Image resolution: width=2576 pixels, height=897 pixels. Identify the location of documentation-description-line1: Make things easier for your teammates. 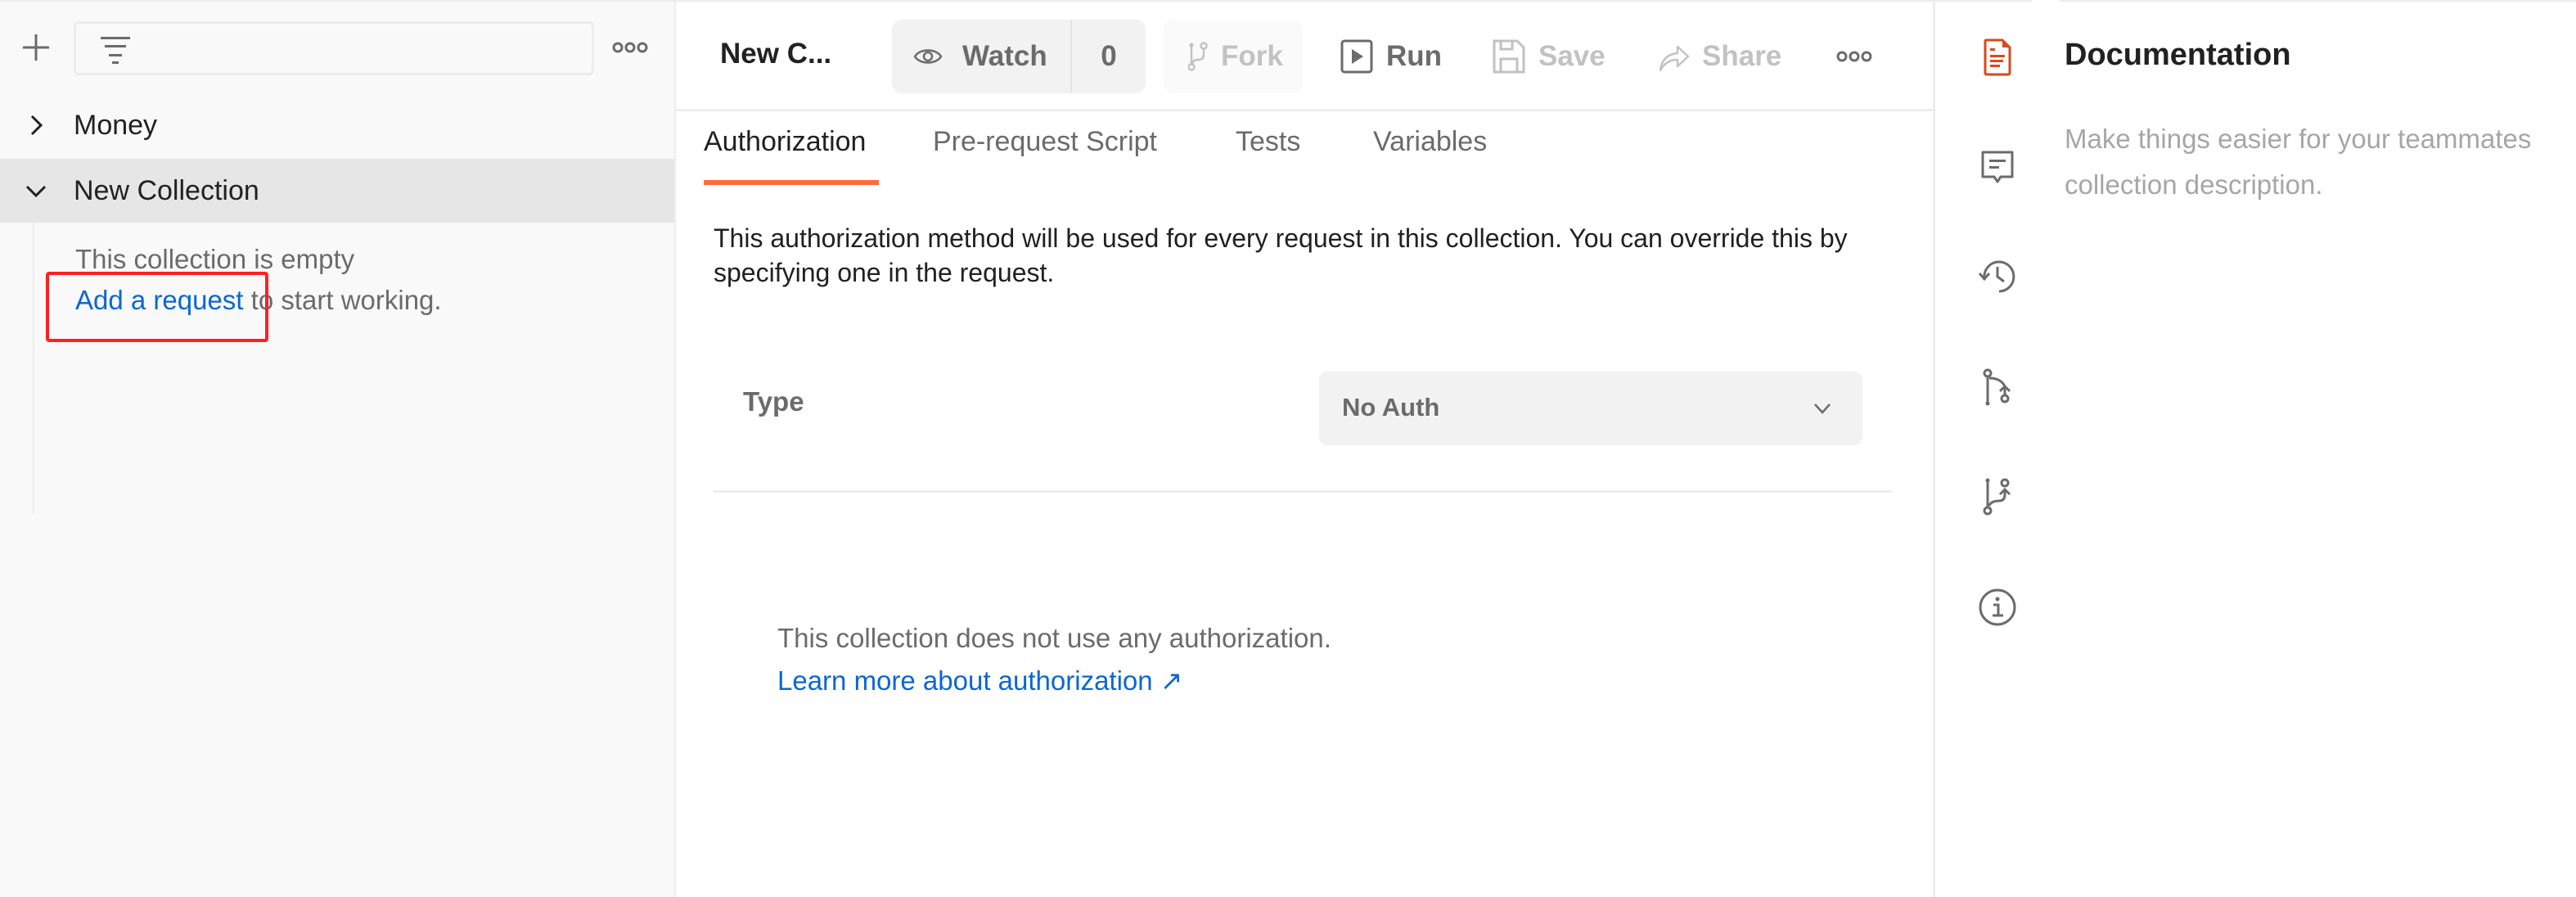
(2298, 139).